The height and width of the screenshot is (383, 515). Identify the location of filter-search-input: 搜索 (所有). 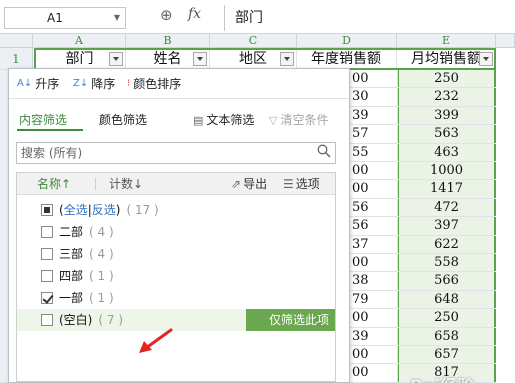
(176, 153).